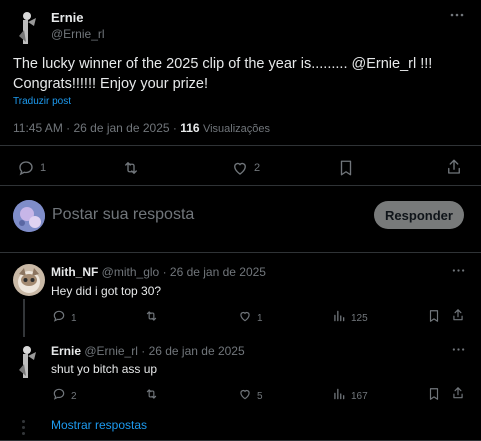  Describe the element at coordinates (66, 351) in the screenshot. I see `reply-author-name: Ernie` at that location.